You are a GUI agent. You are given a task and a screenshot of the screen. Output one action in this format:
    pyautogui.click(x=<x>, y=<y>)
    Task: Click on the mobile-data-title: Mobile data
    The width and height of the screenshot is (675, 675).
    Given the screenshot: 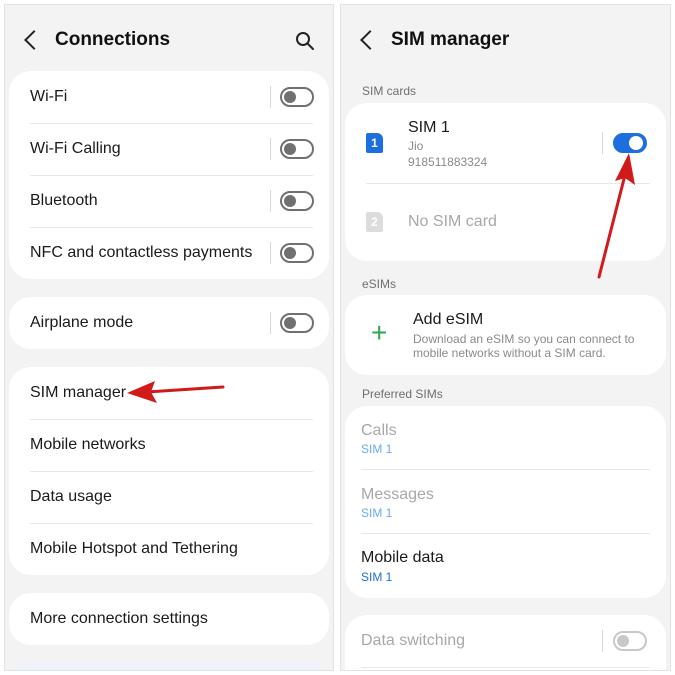 What is the action you would take?
    pyautogui.click(x=402, y=557)
    